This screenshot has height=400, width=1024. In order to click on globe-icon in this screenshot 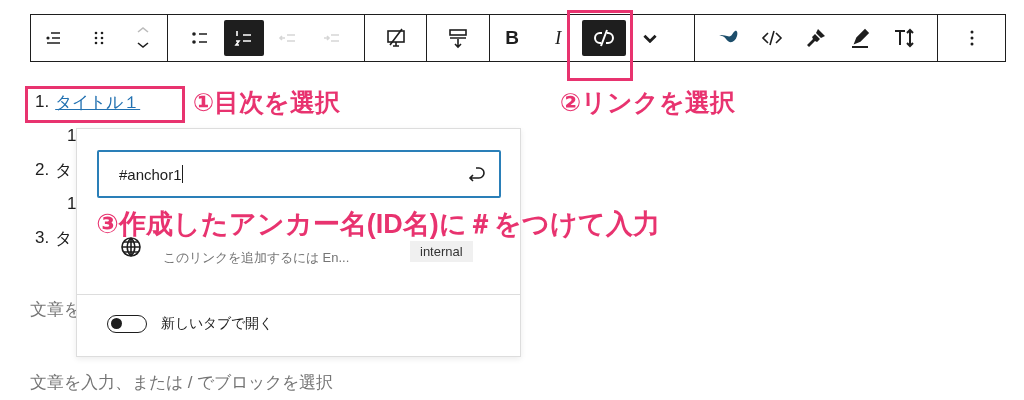, I will do `click(131, 247)`.